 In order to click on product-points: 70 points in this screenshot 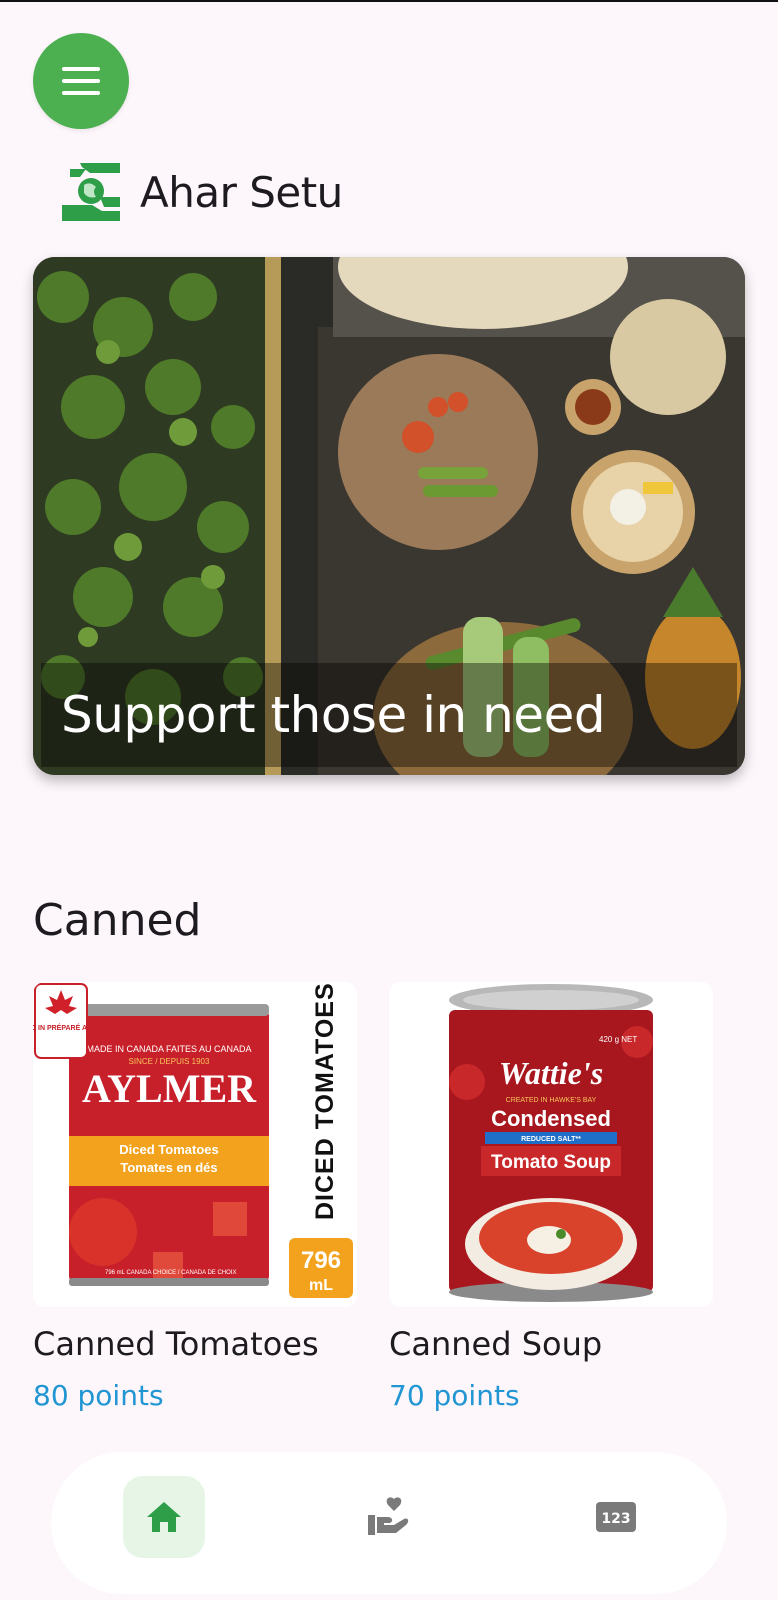, I will do `click(454, 1395)`.